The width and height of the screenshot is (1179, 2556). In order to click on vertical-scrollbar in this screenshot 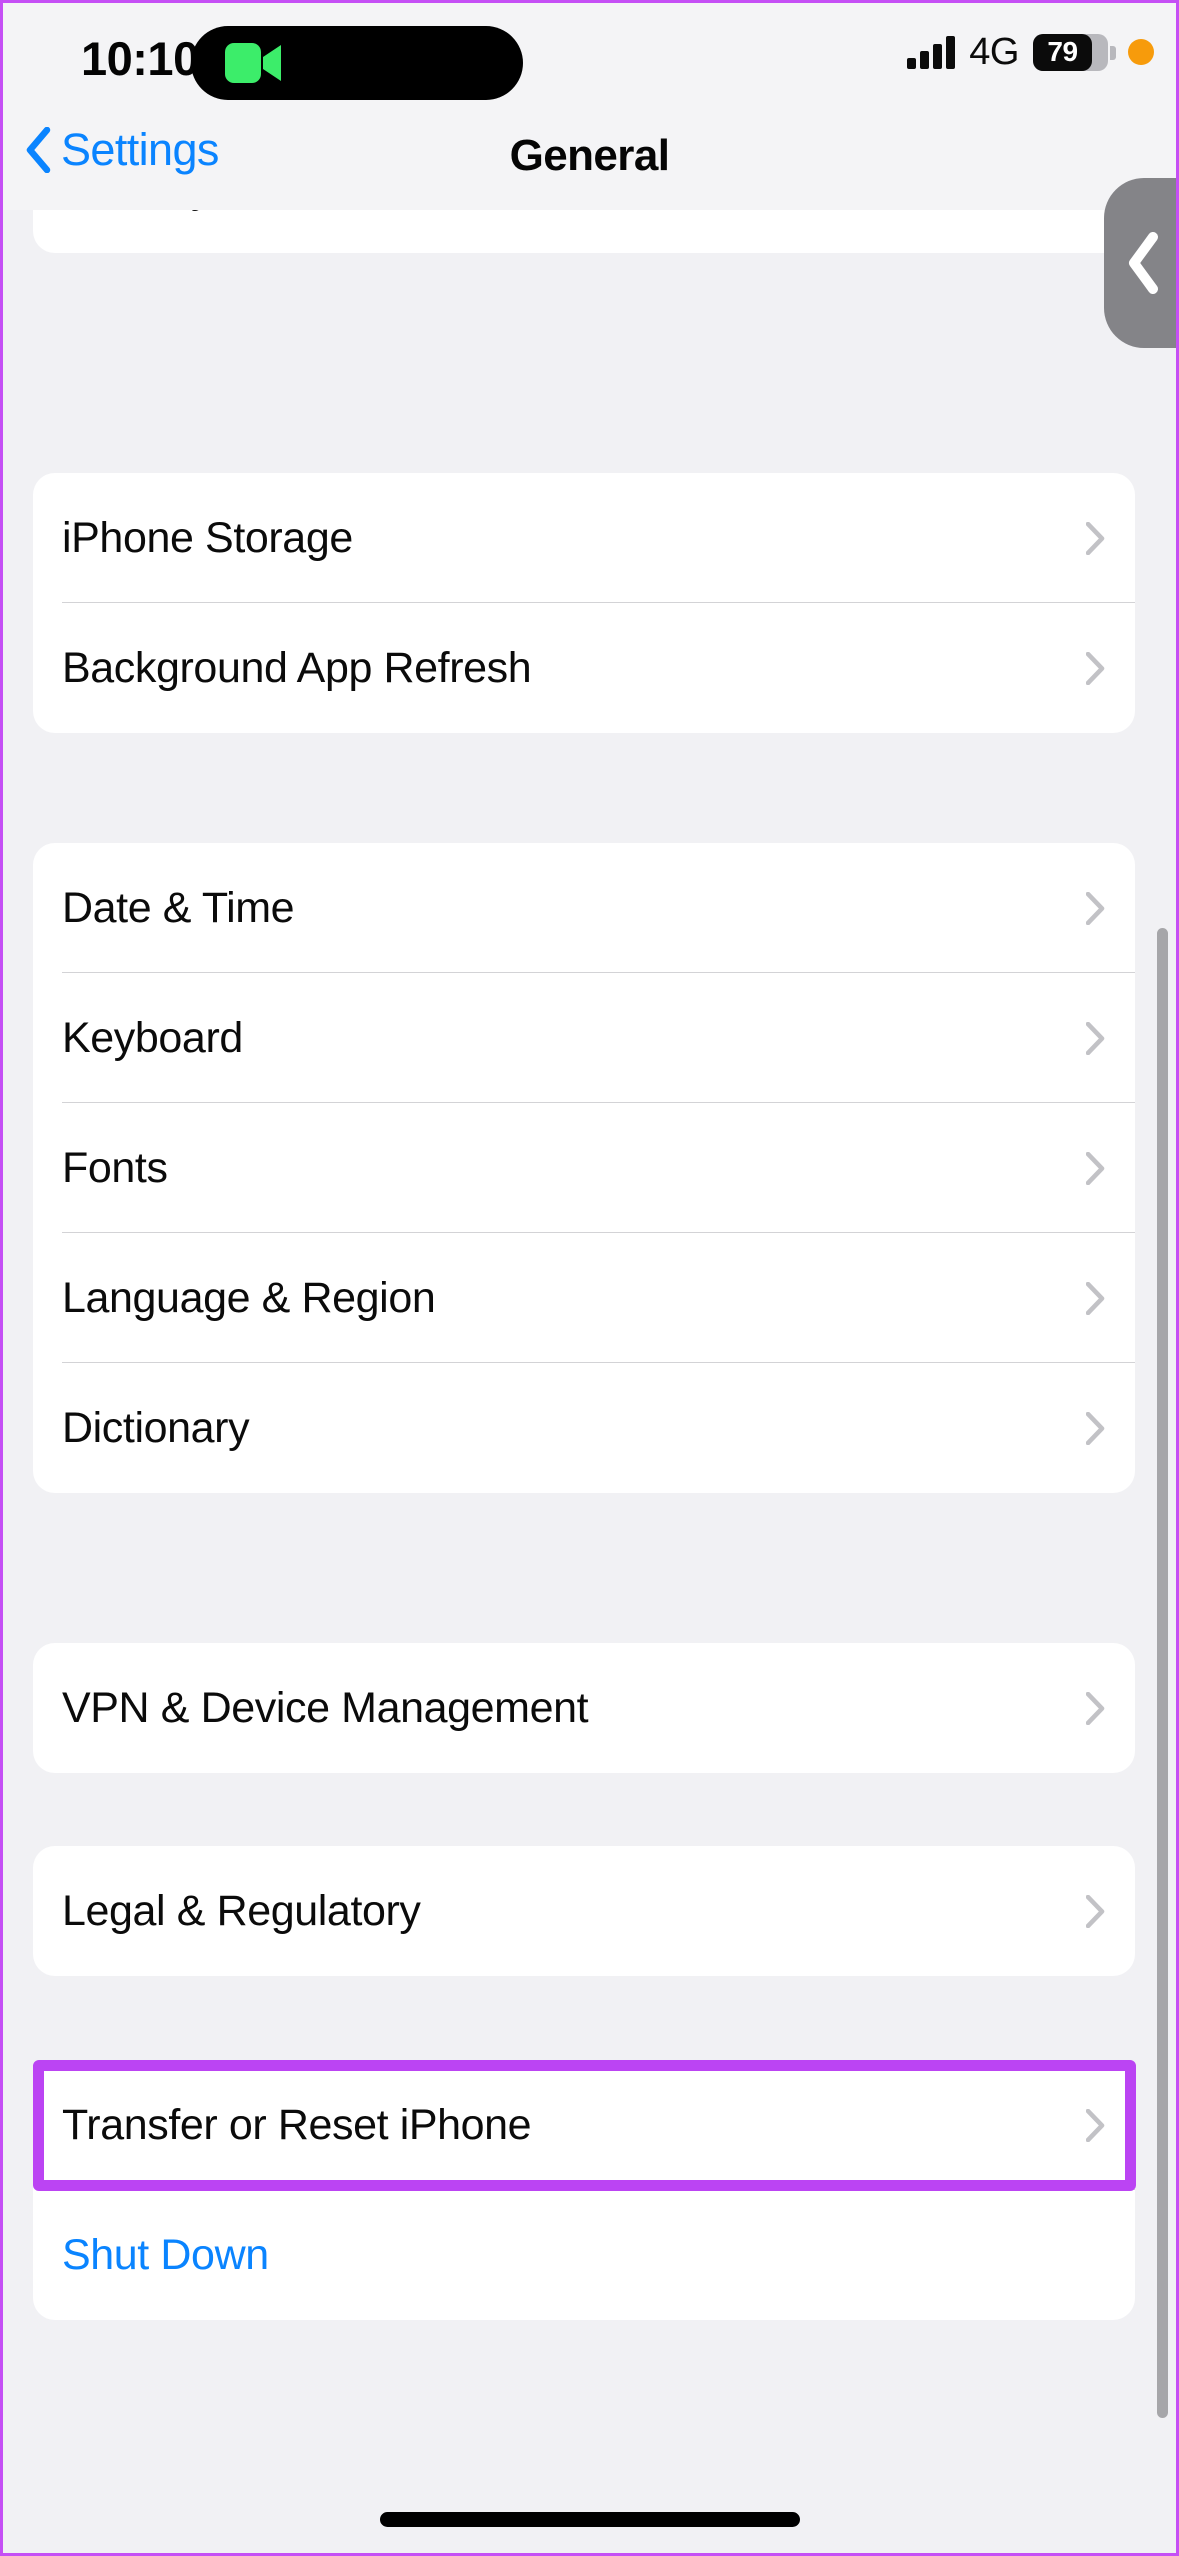, I will do `click(1162, 1673)`.